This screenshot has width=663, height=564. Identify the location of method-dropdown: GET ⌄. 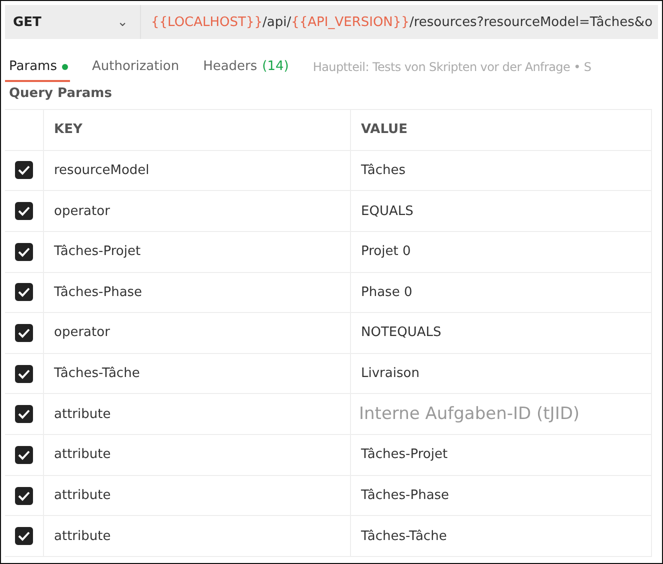
(73, 22).